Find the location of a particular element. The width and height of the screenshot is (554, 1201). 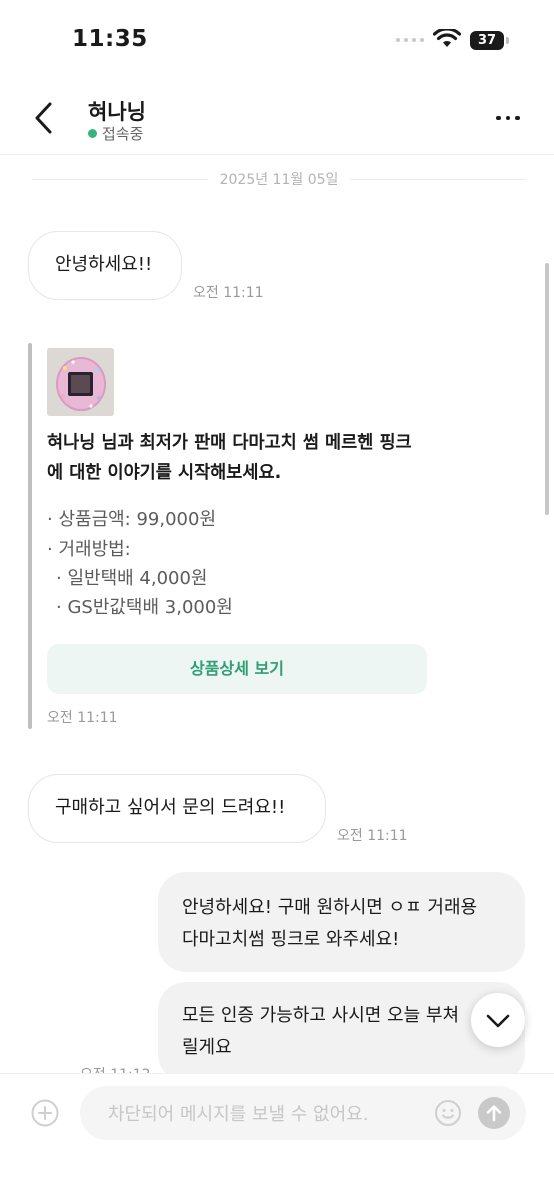

emoji-icon is located at coordinates (448, 1113).